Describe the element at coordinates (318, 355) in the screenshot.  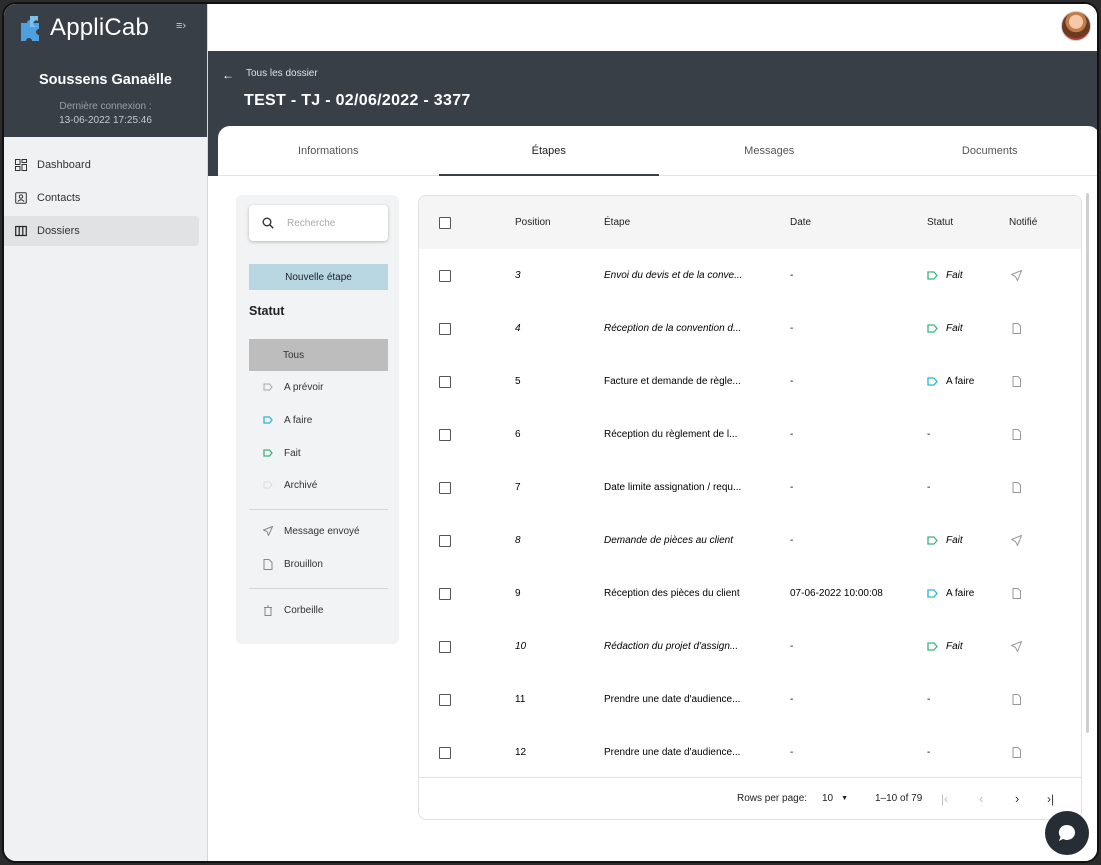
I see `filter-status-all: Tous` at that location.